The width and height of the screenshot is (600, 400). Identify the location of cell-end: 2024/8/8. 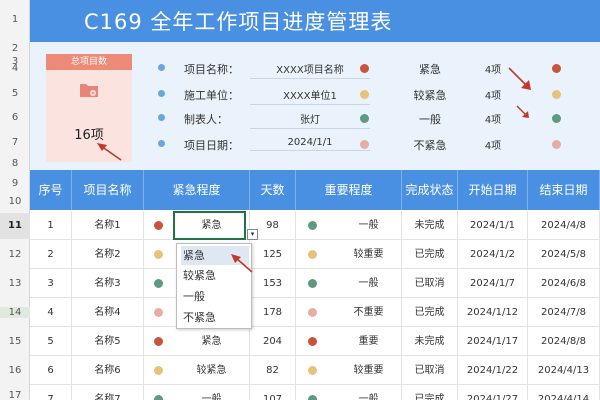
(564, 341).